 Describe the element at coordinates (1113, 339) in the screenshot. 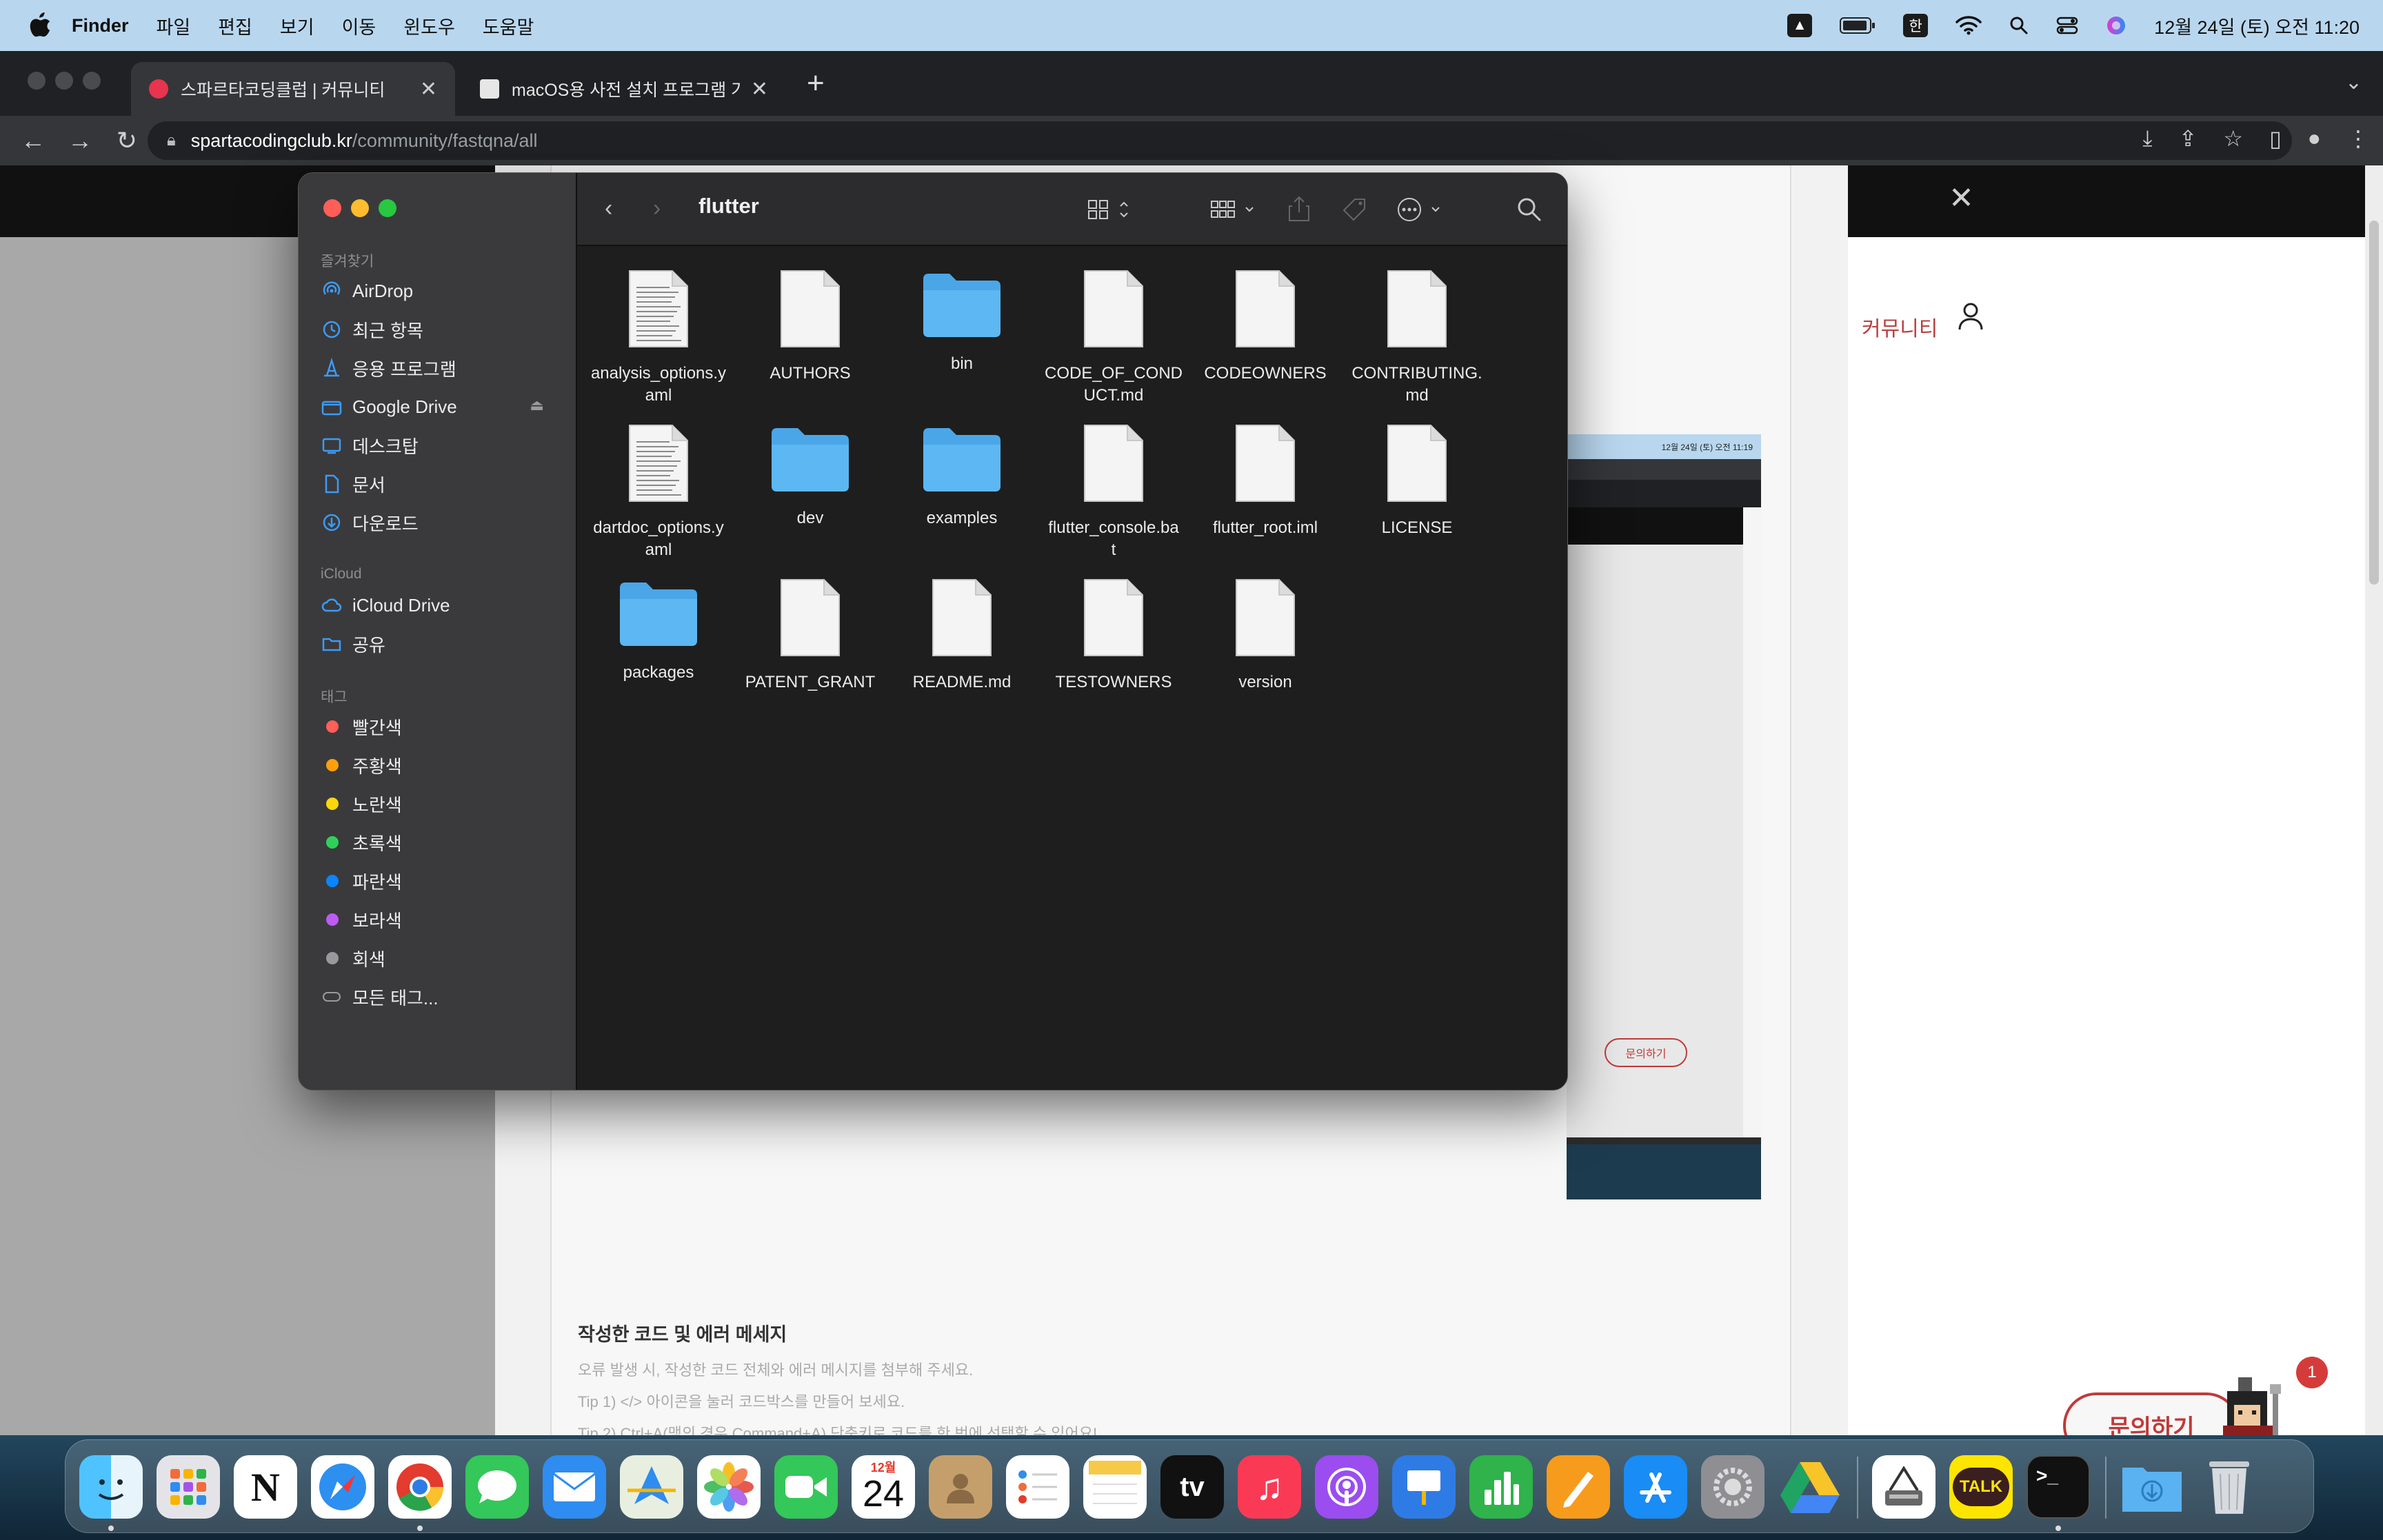

I see `file-item: CODE_OF_COND UCT.md` at that location.